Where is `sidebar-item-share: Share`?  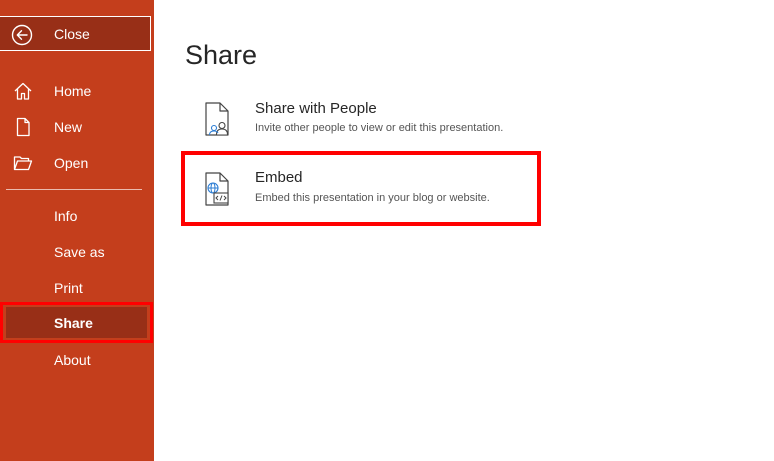 sidebar-item-share: Share is located at coordinates (76, 322).